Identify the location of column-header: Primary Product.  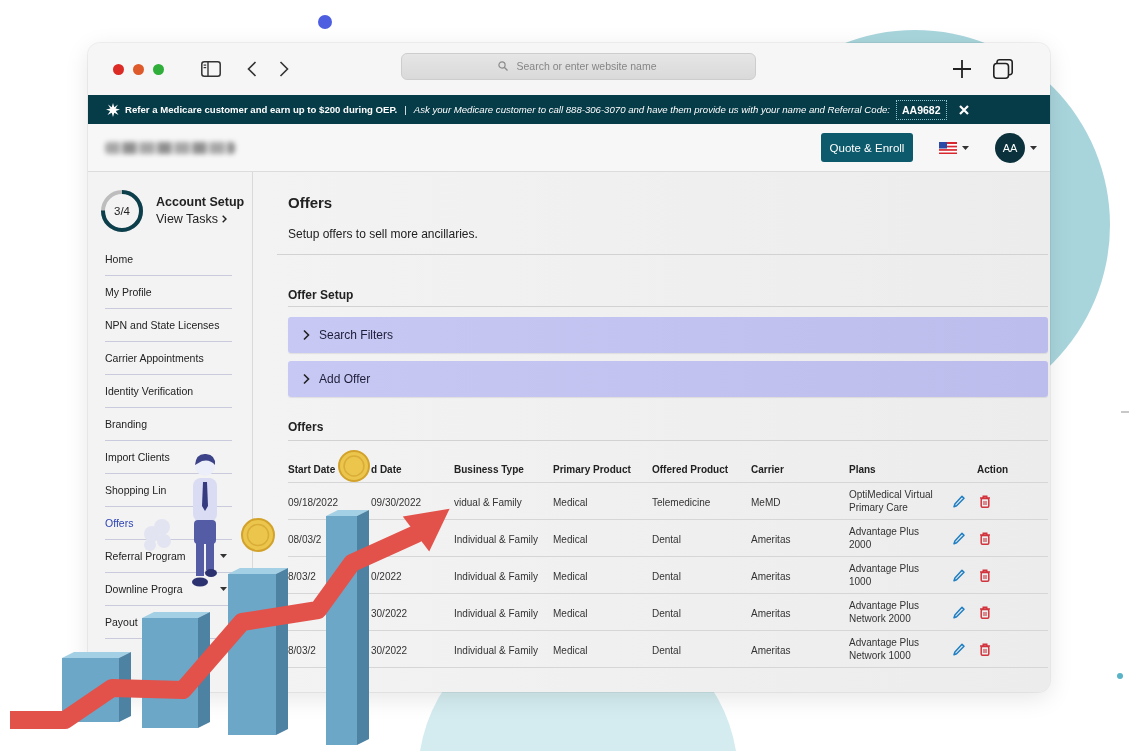
(592, 469).